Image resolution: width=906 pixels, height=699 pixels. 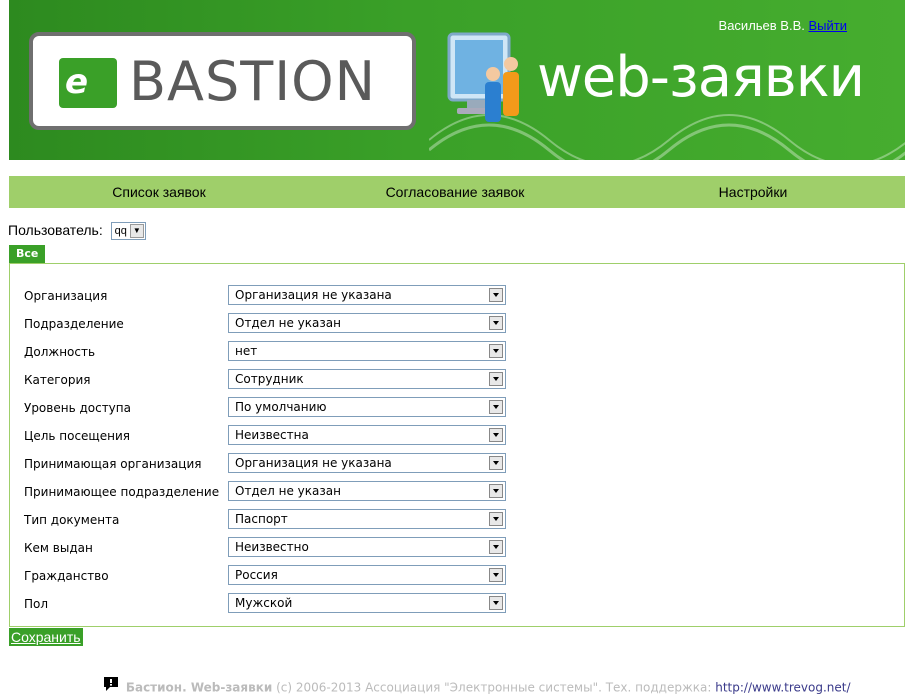 I want to click on logo-e-badge: e, so click(x=88, y=83).